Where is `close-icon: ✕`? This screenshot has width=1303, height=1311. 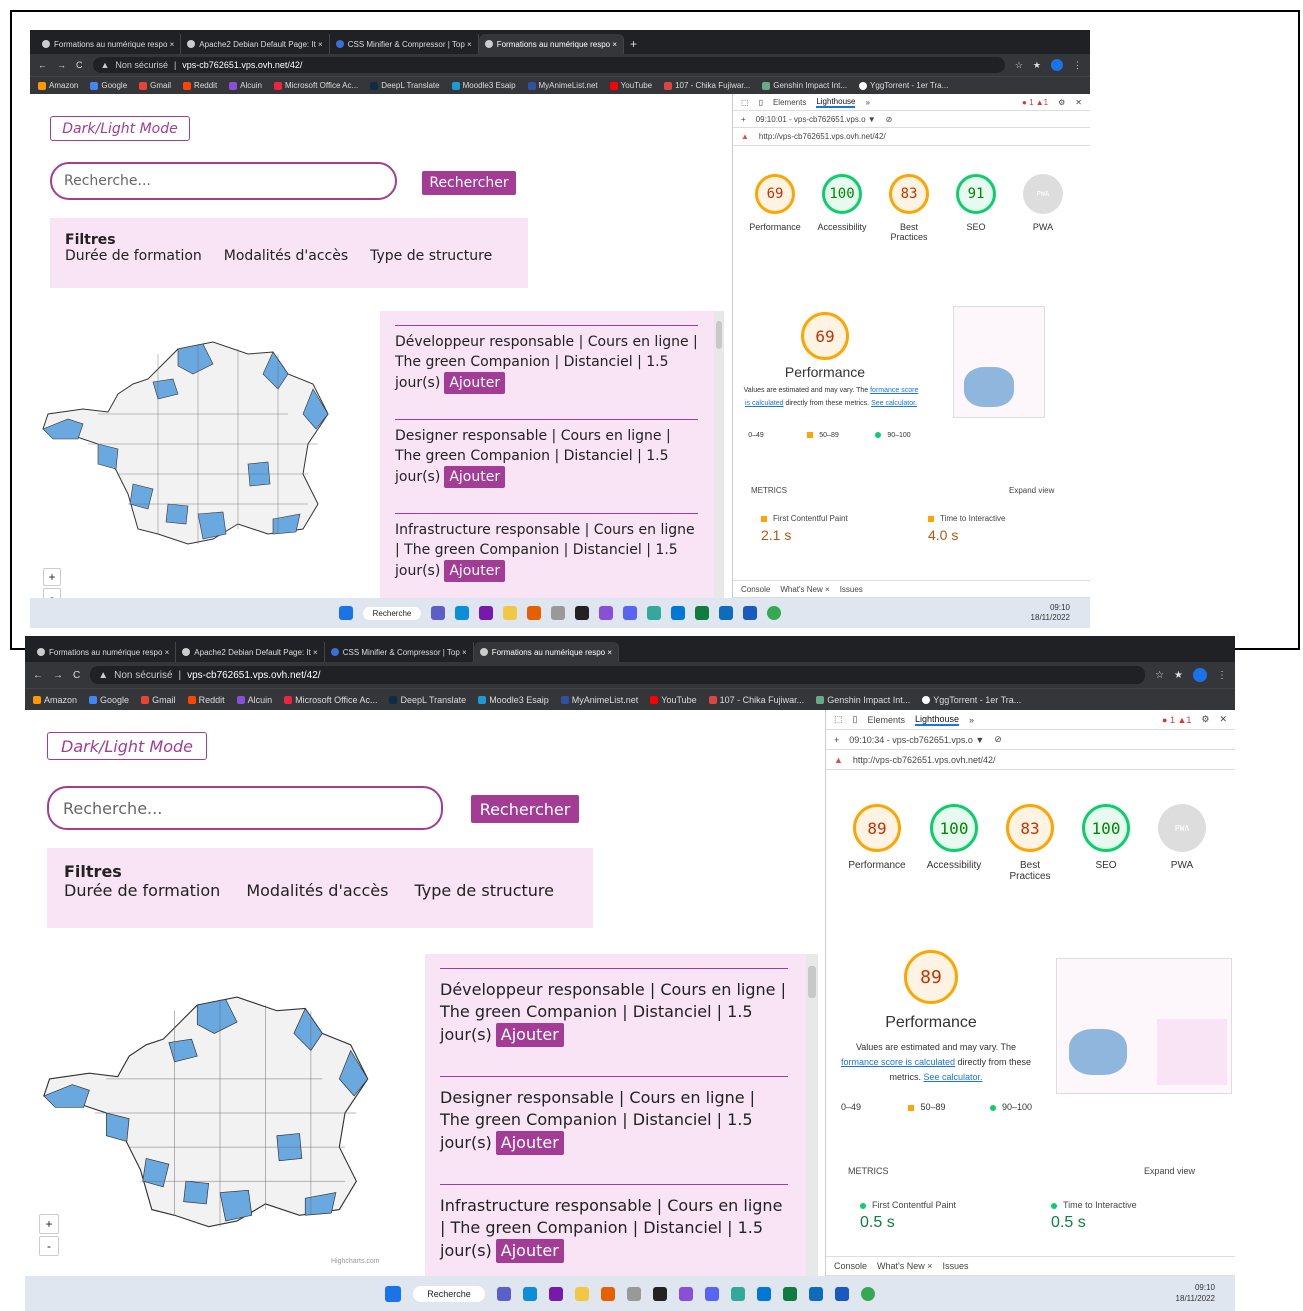
close-icon: ✕ is located at coordinates (1078, 102).